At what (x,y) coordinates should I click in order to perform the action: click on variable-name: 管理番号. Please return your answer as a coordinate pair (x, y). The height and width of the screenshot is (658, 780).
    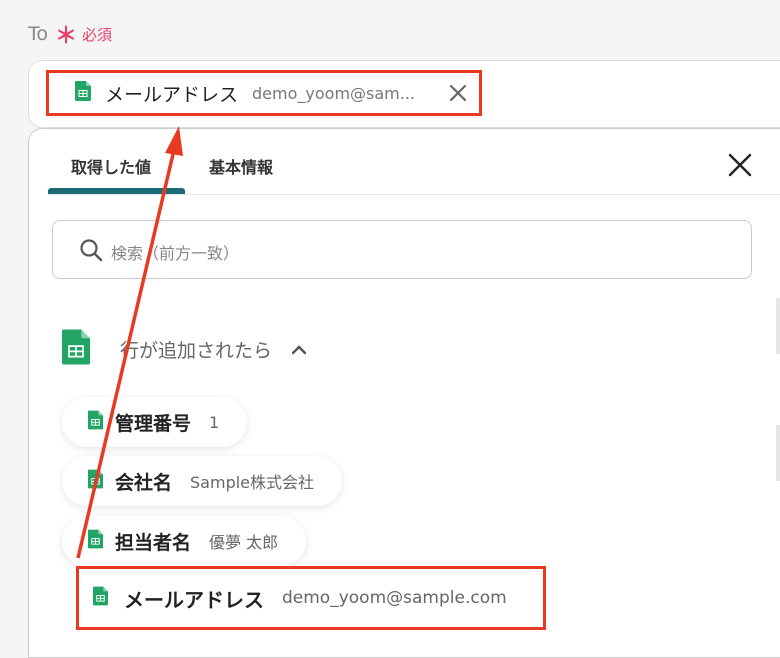
    Looking at the image, I should click on (153, 423).